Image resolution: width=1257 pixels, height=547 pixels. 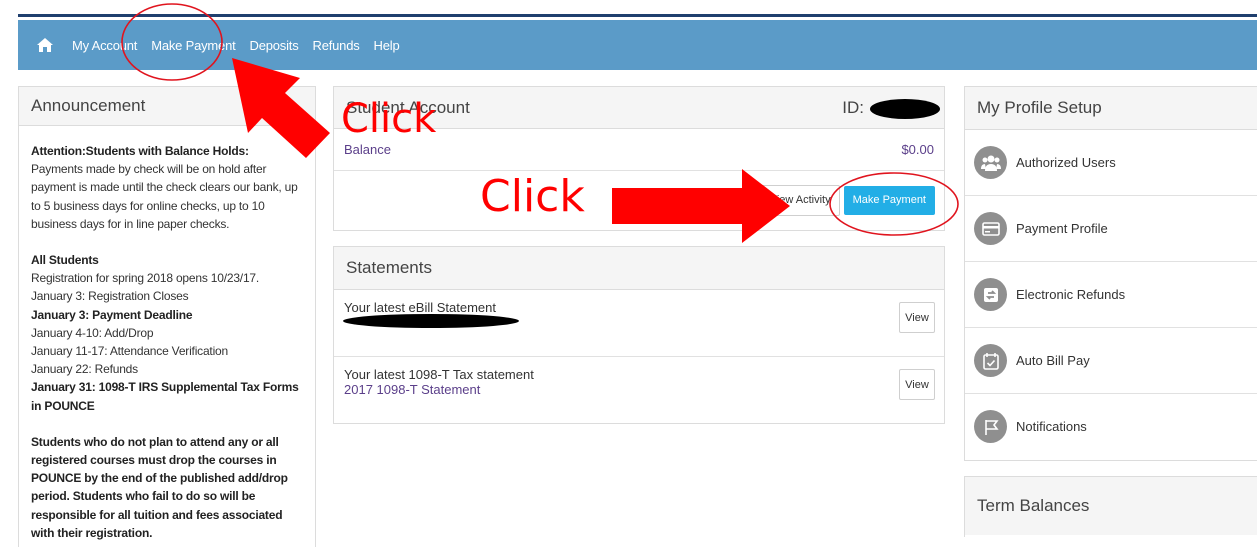 What do you see at coordinates (104, 45) in the screenshot?
I see `nav-my-account: My Account` at bounding box center [104, 45].